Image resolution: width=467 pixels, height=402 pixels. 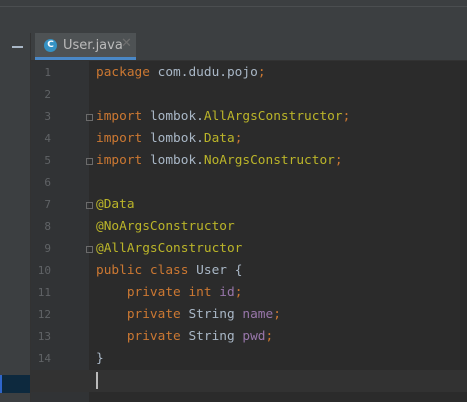 I want to click on title-toolbar, so click(x=233, y=17).